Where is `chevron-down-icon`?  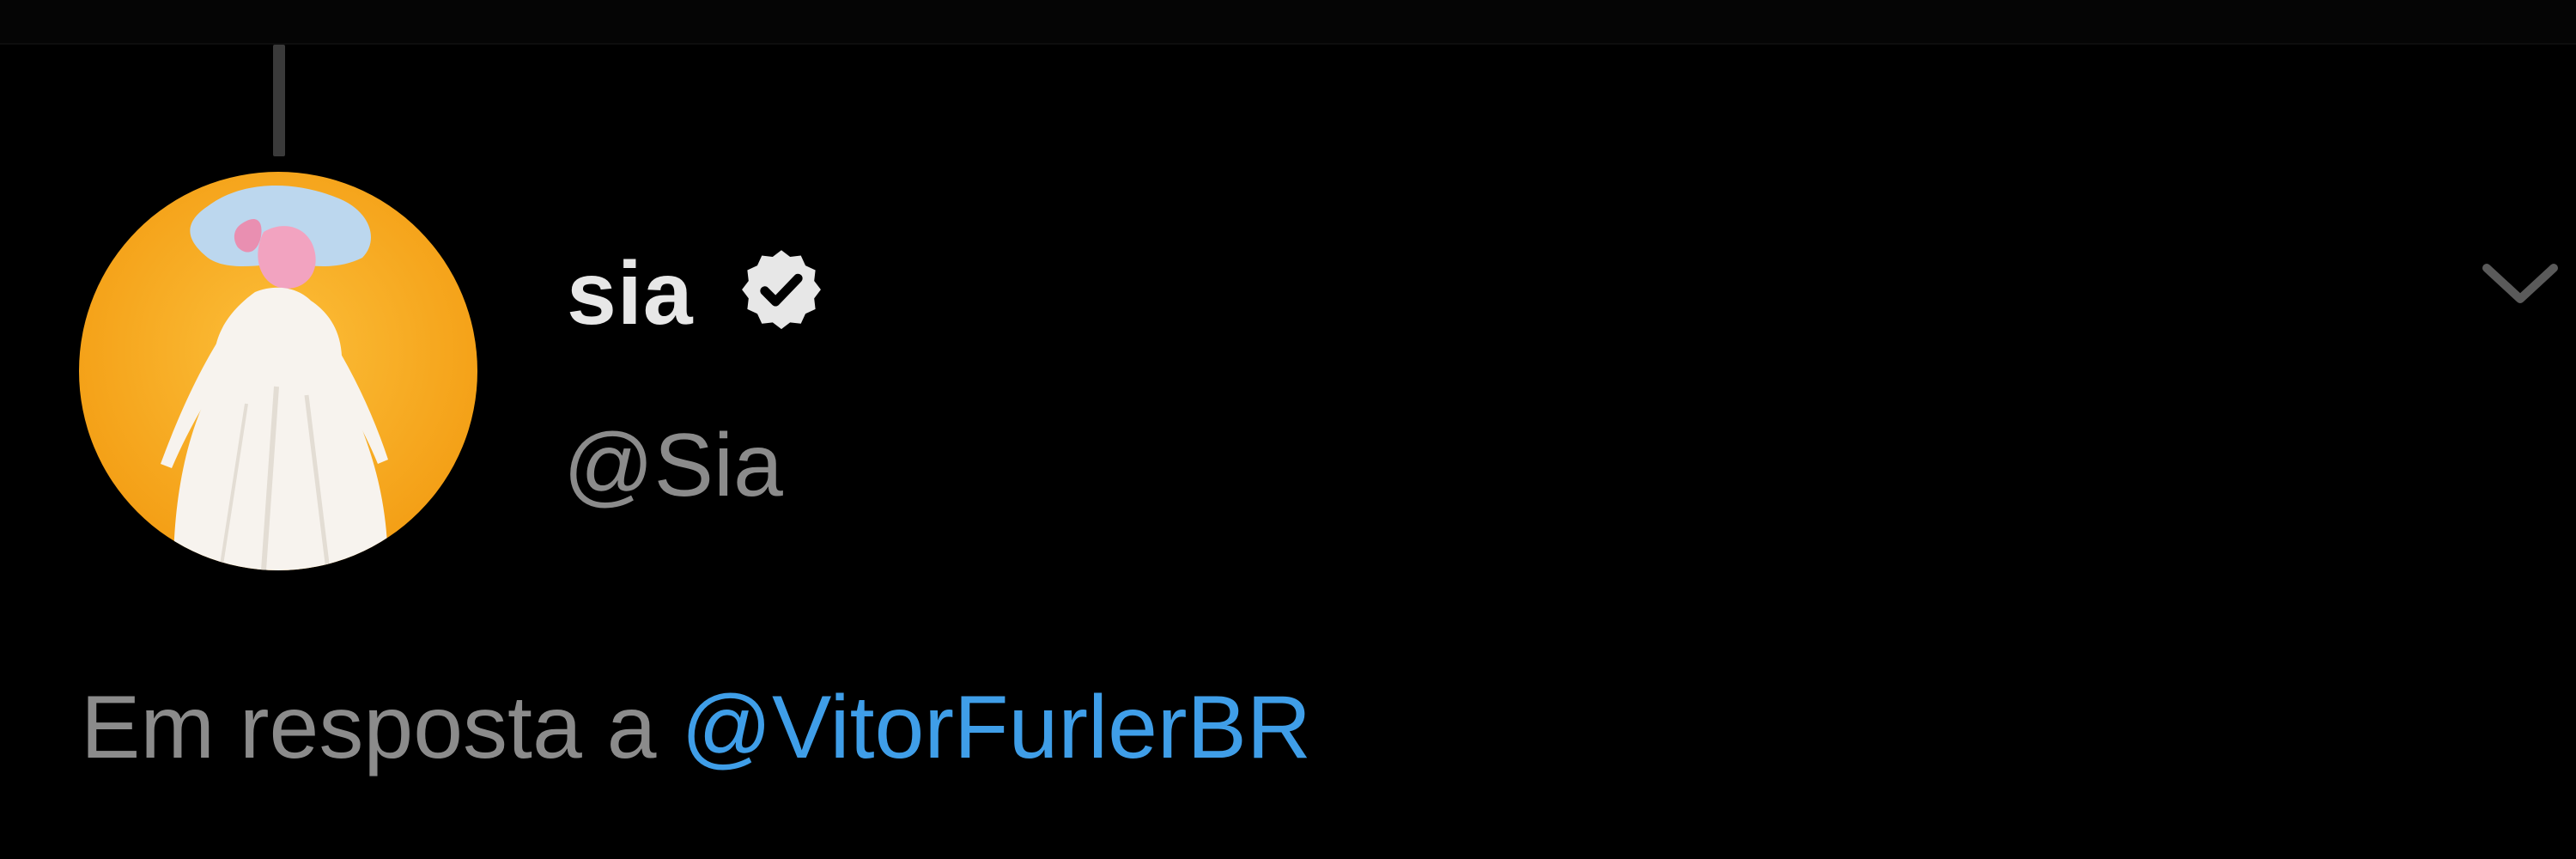 chevron-down-icon is located at coordinates (2520, 283).